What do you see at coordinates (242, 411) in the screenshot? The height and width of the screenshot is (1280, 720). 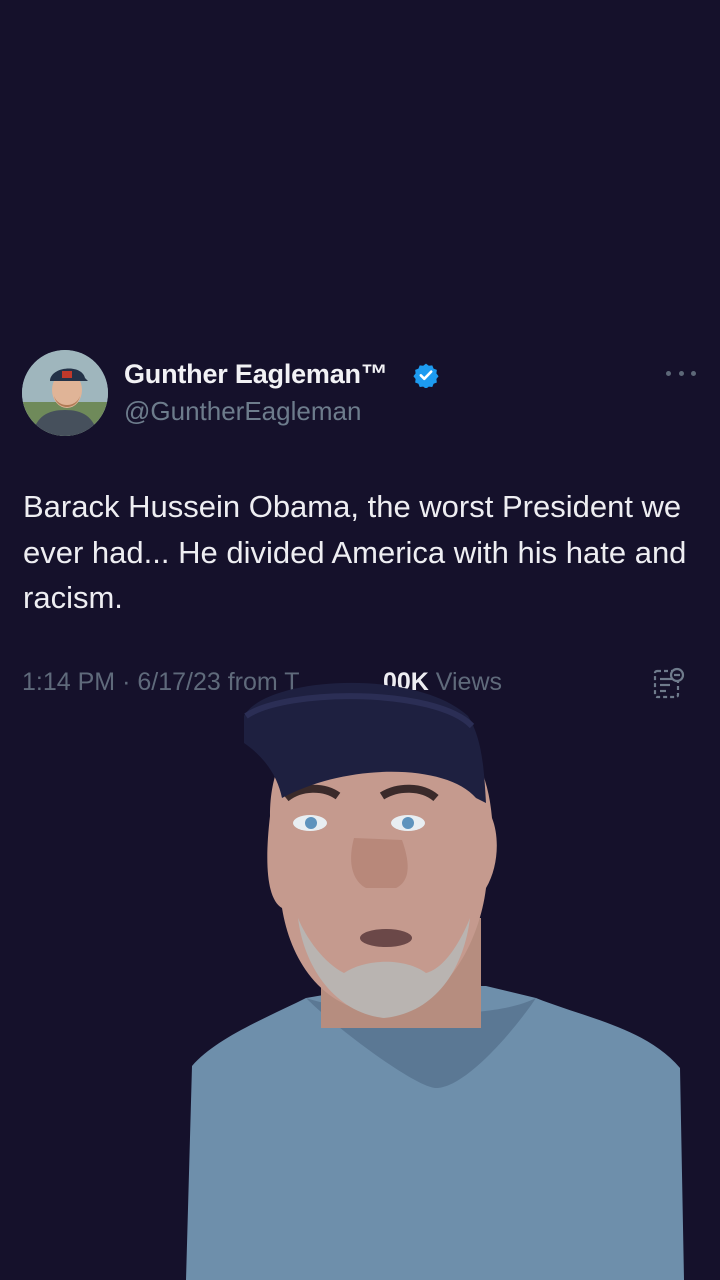 I see `user-handle: @GuntherEagleman` at bounding box center [242, 411].